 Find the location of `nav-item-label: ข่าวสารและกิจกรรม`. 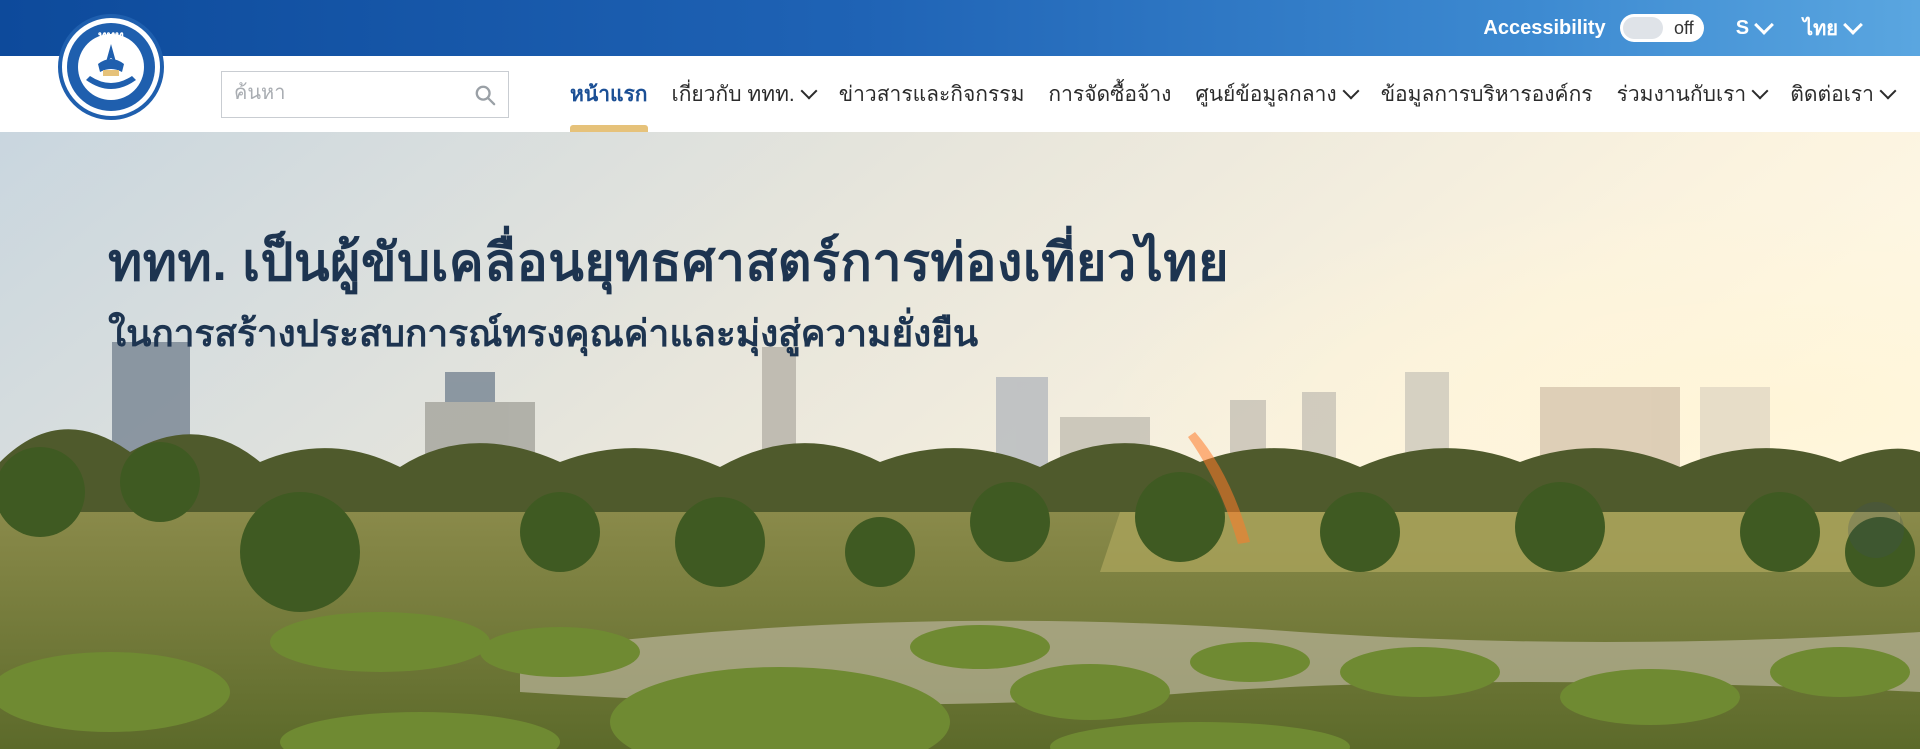

nav-item-label: ข่าวสารและกิจกรรม is located at coordinates (931, 94).